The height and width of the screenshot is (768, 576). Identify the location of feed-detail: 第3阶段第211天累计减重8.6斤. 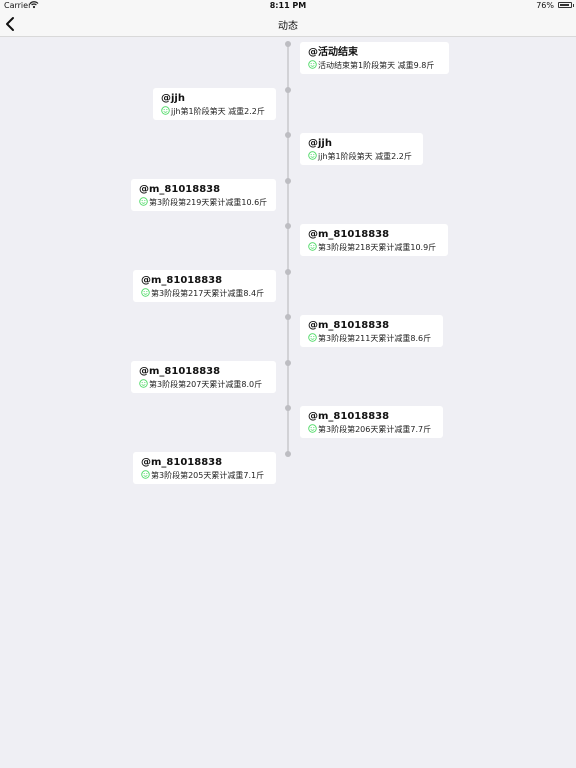
(371, 339).